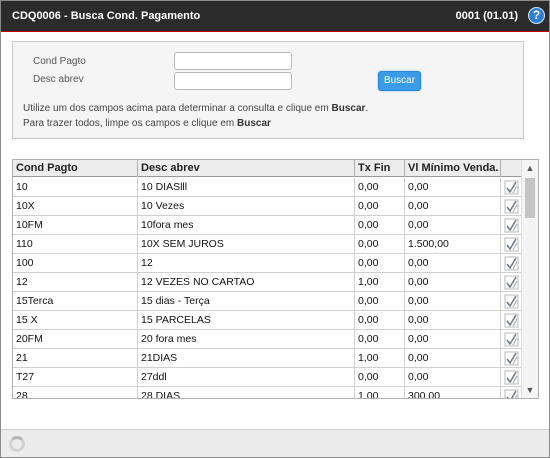  I want to click on column-header-desc-abrev: Desc abrev, so click(246, 168).